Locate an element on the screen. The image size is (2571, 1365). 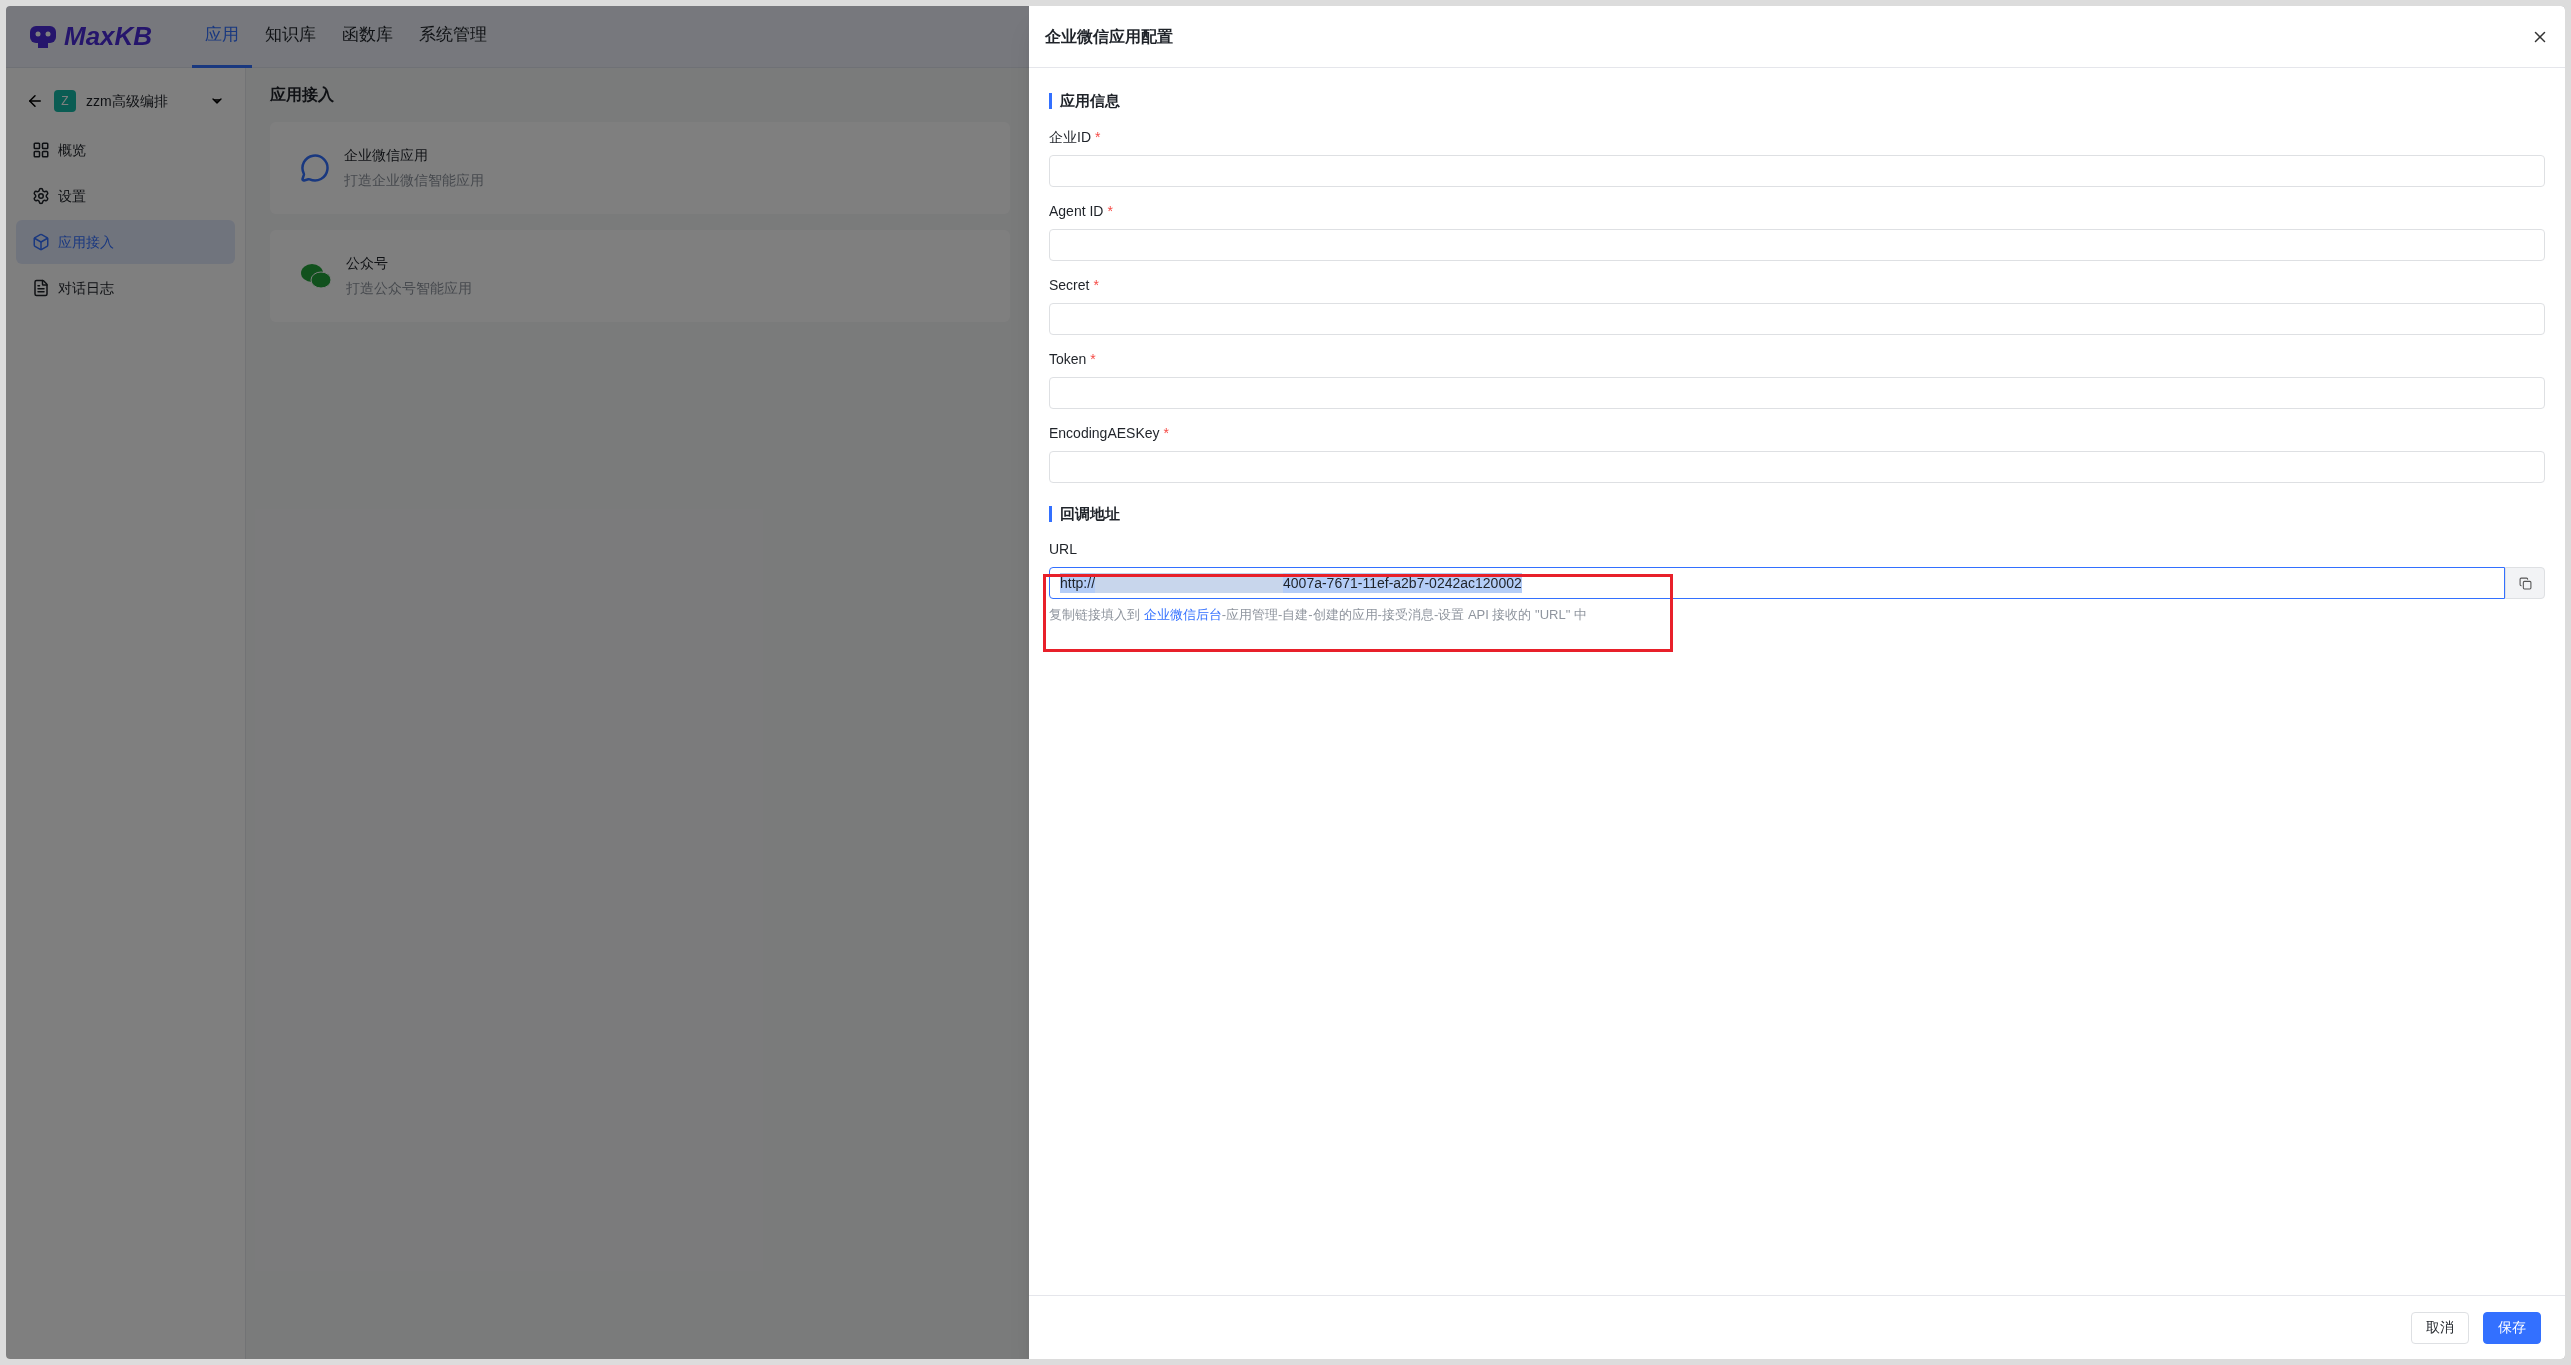
field-label: URL is located at coordinates (1063, 549).